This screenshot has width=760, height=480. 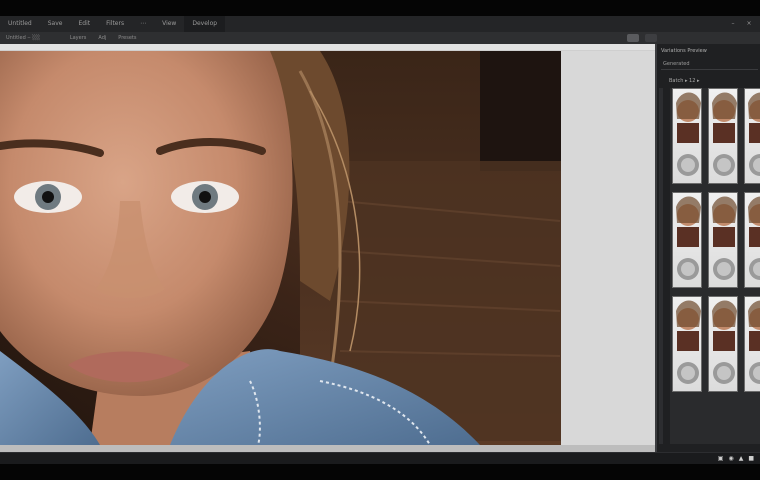 What do you see at coordinates (676, 64) in the screenshot?
I see `panel-subtitle: Generated` at bounding box center [676, 64].